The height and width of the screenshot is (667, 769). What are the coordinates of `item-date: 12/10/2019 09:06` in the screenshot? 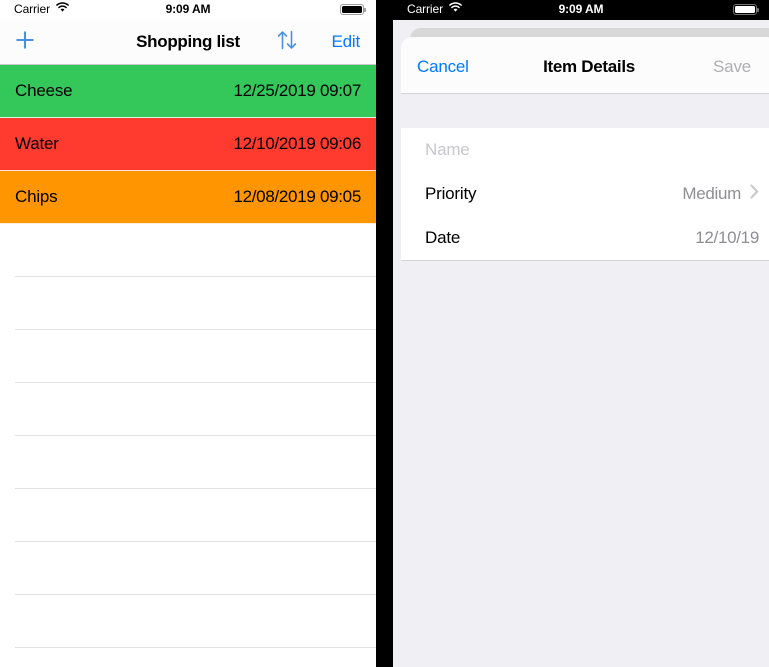 It's located at (297, 143).